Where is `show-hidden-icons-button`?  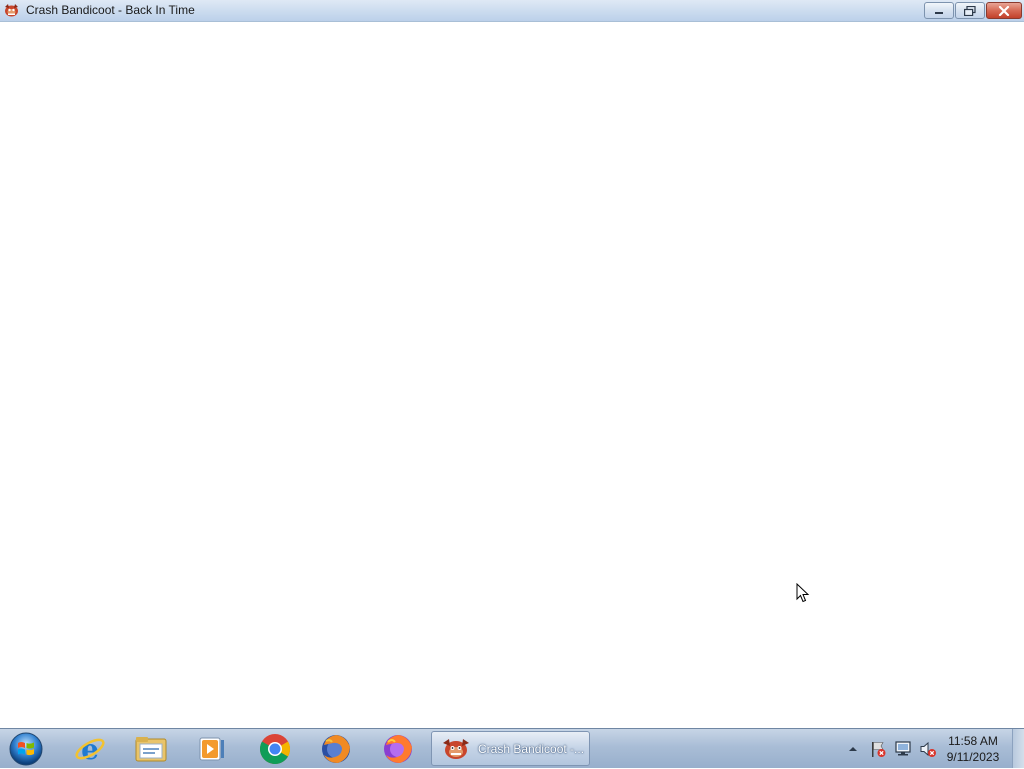
show-hidden-icons-button is located at coordinates (853, 749).